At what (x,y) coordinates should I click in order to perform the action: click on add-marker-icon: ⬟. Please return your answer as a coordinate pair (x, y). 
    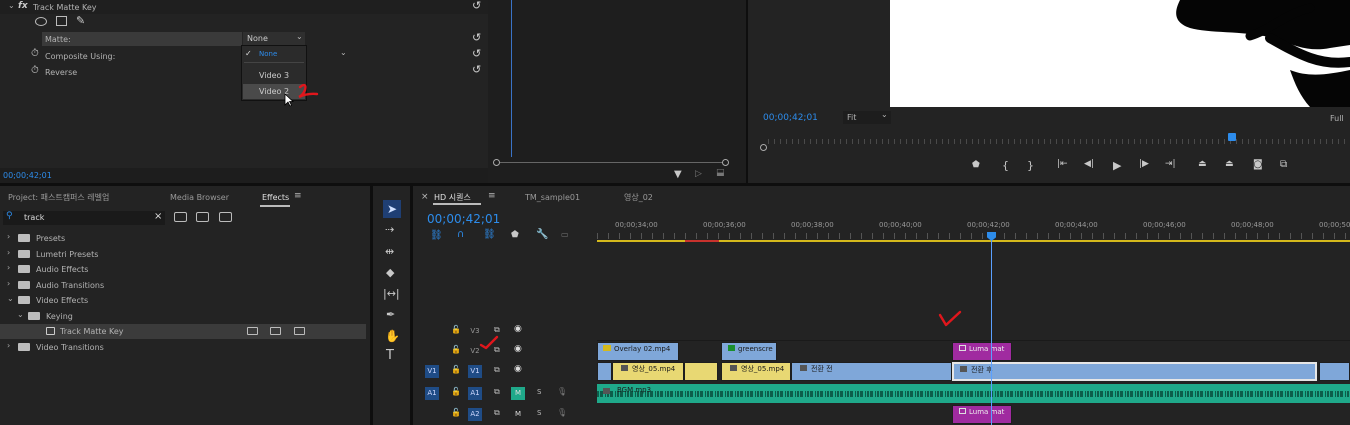
    Looking at the image, I should click on (976, 165).